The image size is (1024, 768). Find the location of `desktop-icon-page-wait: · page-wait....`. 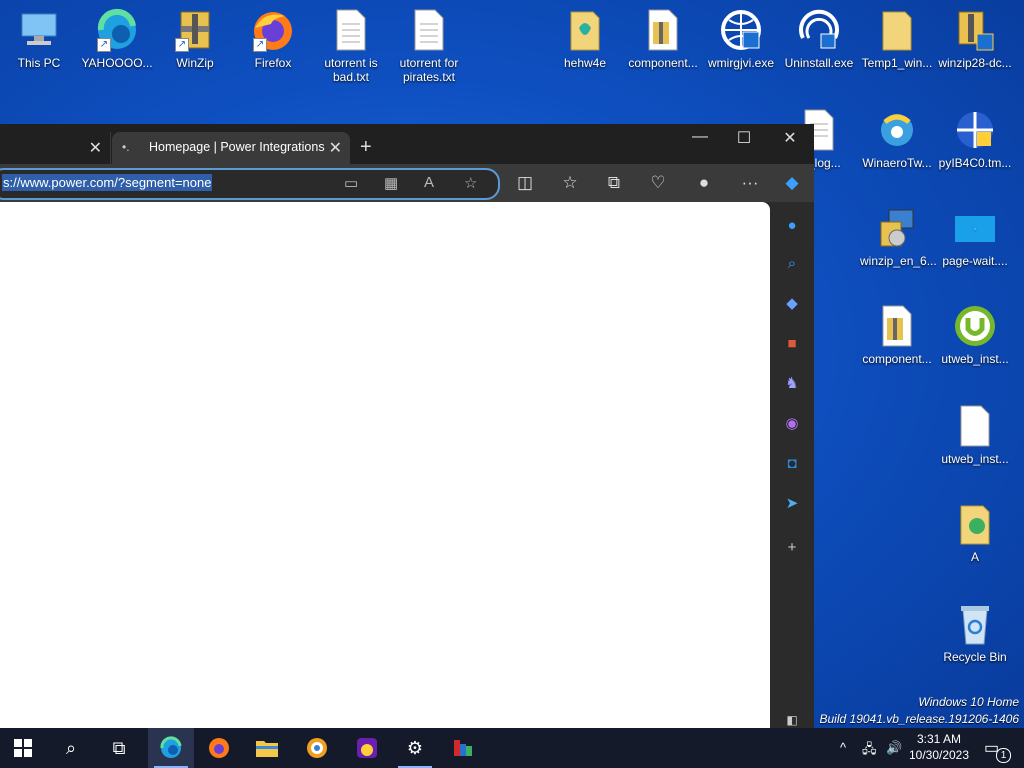

desktop-icon-page-wait: · page-wait.... is located at coordinates (975, 233).